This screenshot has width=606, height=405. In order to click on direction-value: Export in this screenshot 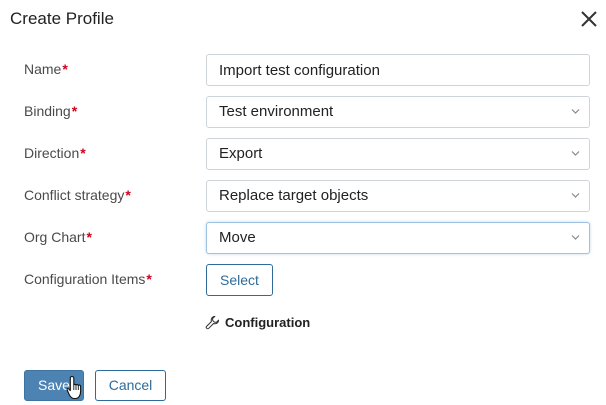, I will do `click(241, 153)`.